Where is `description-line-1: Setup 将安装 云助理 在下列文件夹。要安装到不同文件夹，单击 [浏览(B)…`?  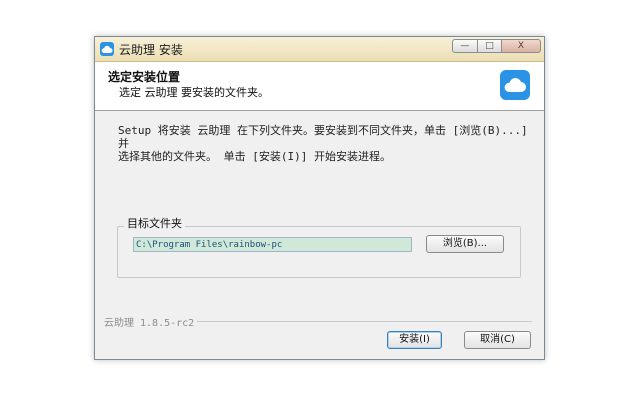
description-line-1: Setup 将安装 云助理 在下列文件夹。要安装到不同文件夹，单击 [浏览(B)… is located at coordinates (323, 137).